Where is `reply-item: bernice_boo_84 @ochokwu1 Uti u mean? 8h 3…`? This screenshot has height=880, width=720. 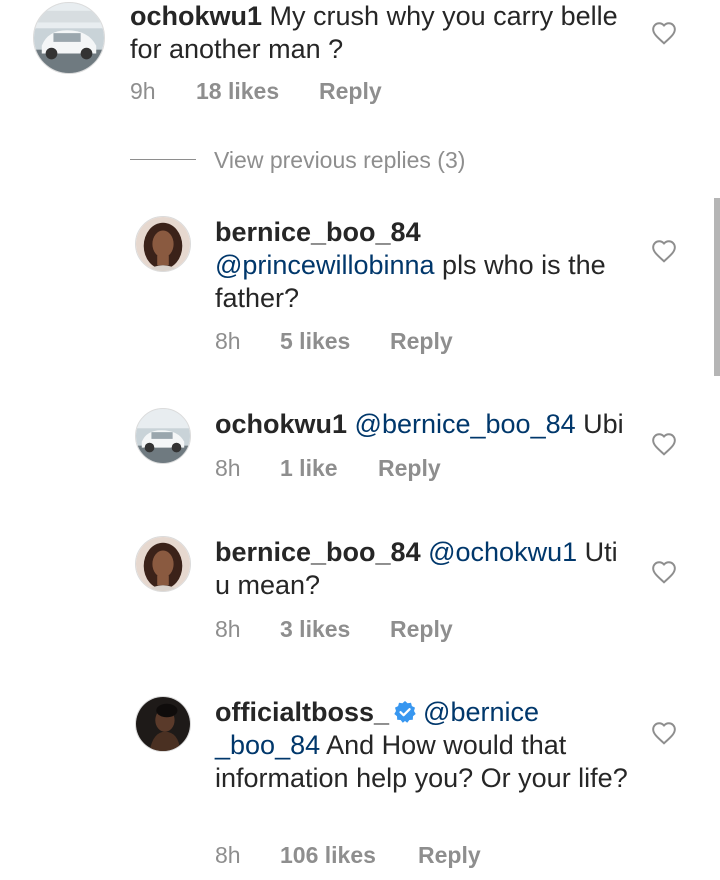 reply-item: bernice_boo_84 @ochokwu1 Uti u mean? 8h 3… is located at coordinates (360, 599).